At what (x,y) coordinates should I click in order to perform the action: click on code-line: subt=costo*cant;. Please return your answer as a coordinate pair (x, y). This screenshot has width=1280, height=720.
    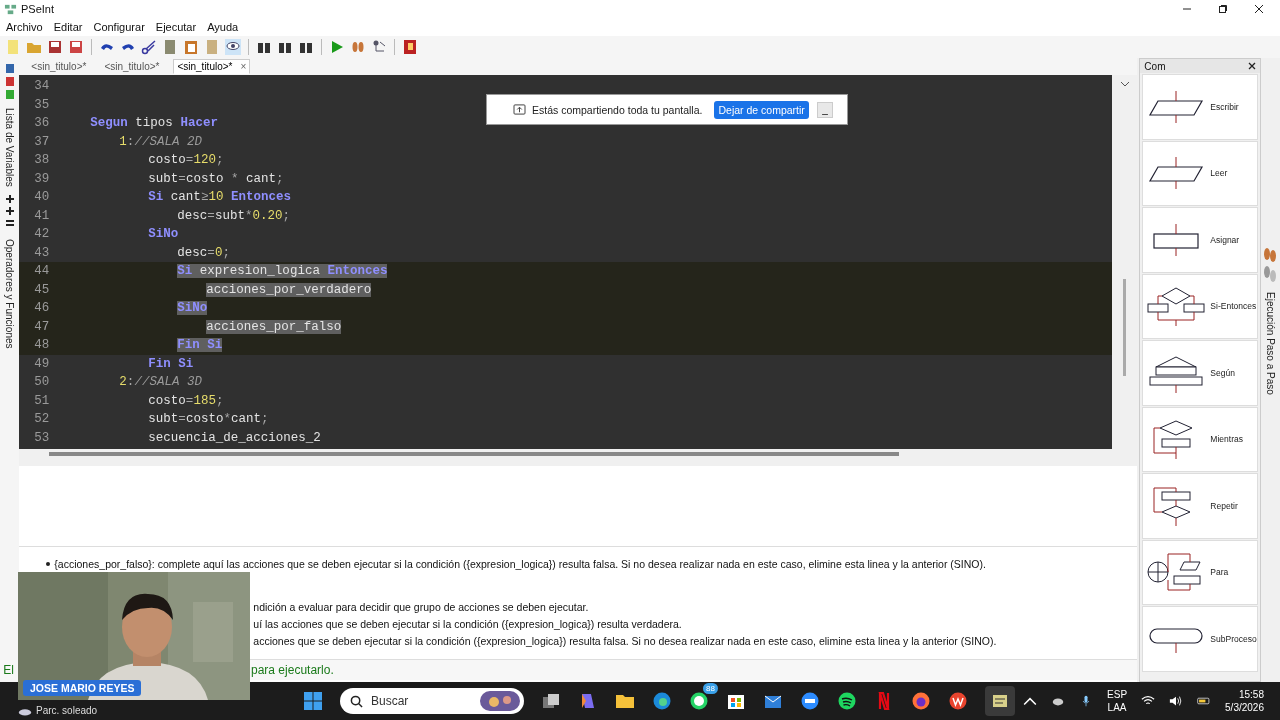
    Looking at the image, I should click on (208, 419).